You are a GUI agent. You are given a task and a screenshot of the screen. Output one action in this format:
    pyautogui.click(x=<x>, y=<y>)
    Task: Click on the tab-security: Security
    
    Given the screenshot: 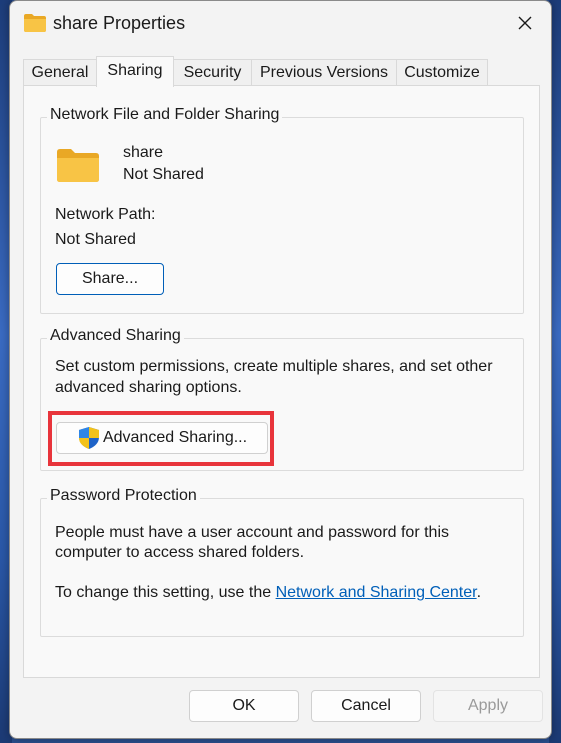 What is the action you would take?
    pyautogui.click(x=212, y=72)
    